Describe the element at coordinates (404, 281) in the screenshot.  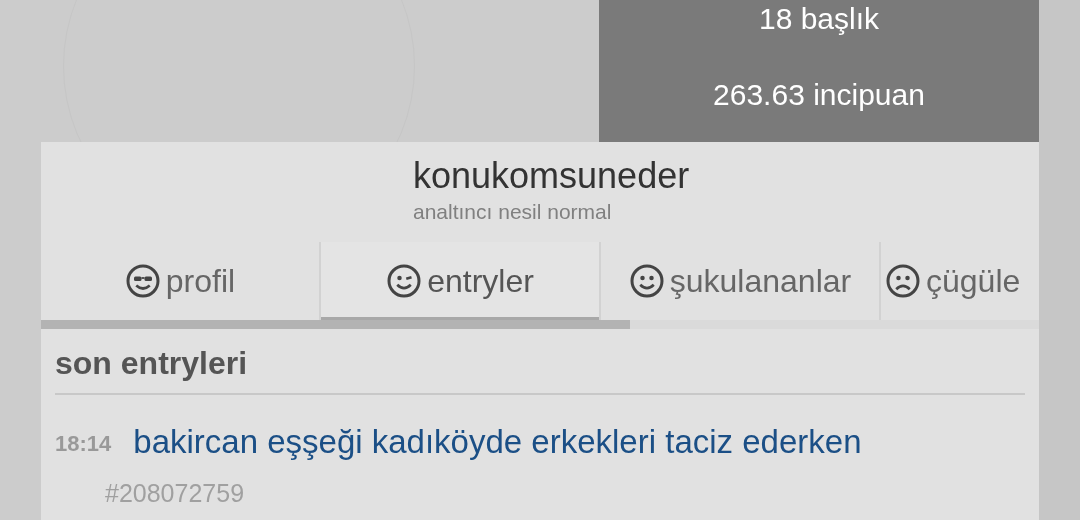
I see `winking-face-icon` at that location.